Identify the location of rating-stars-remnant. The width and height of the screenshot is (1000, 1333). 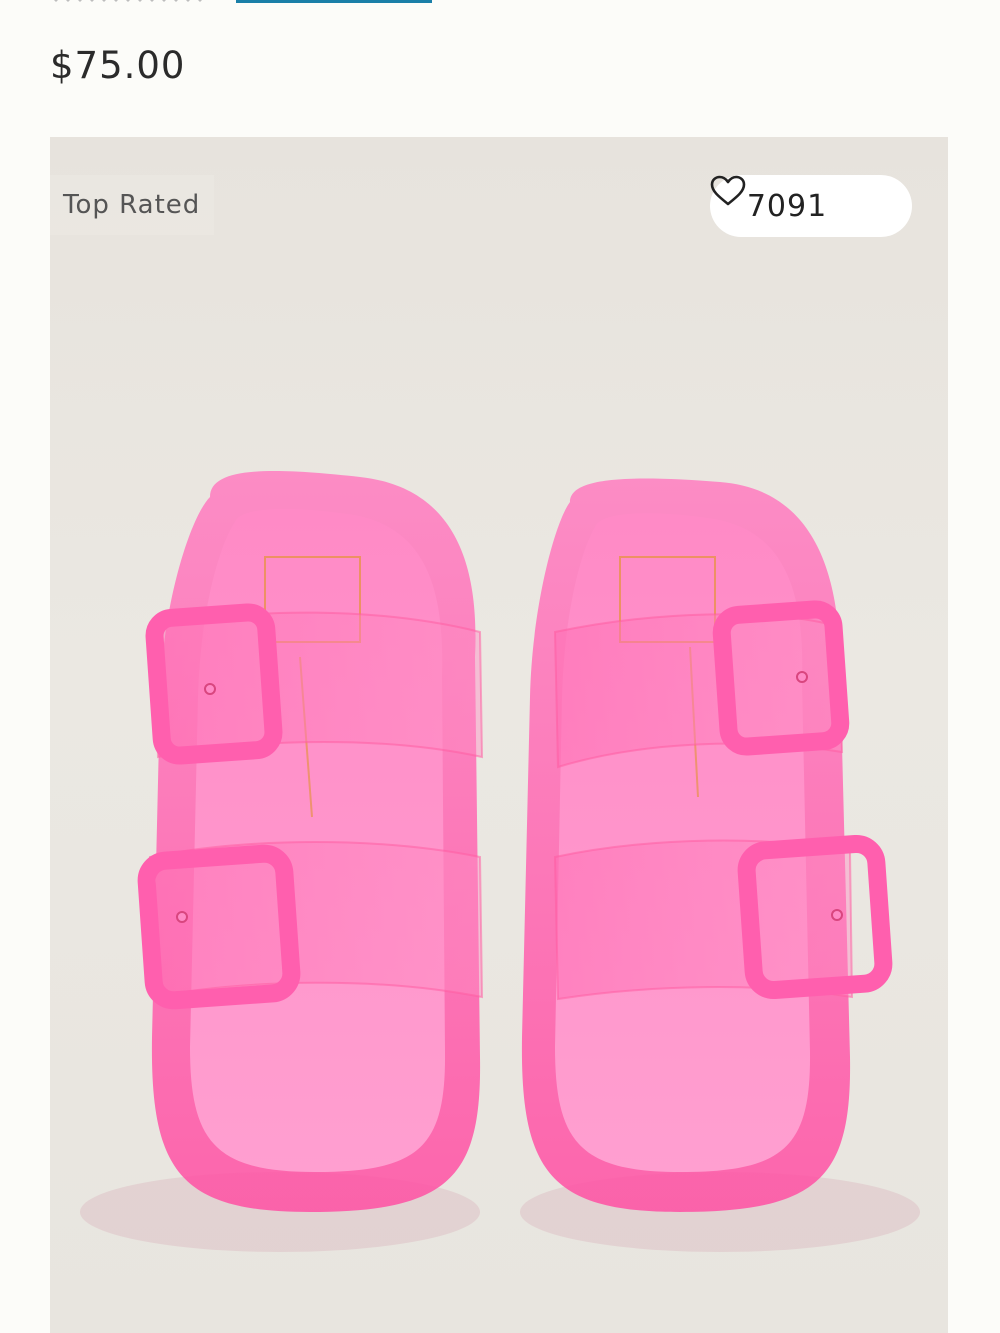
(130, 1).